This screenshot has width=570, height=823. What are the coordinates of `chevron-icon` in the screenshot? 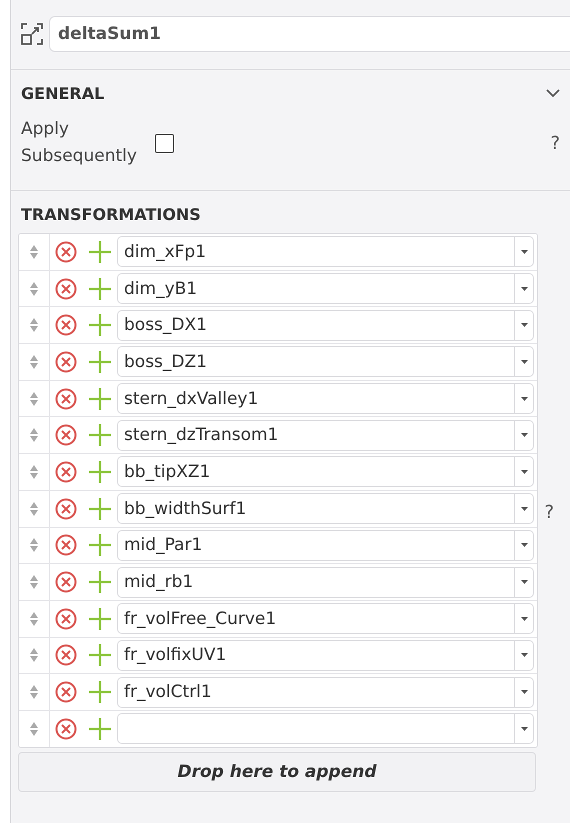 It's located at (553, 93).